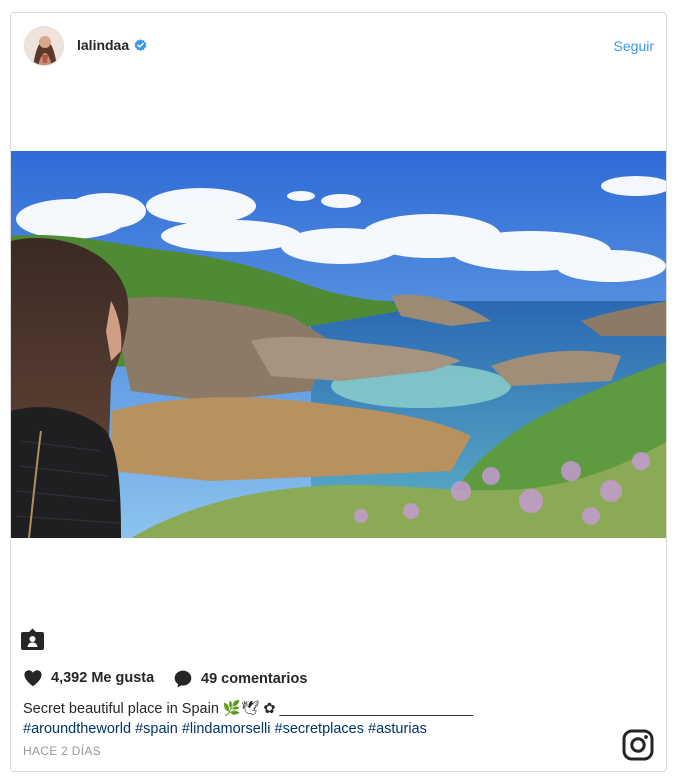  What do you see at coordinates (77, 729) in the screenshot?
I see `hashtag-link: #aroundtheworld` at bounding box center [77, 729].